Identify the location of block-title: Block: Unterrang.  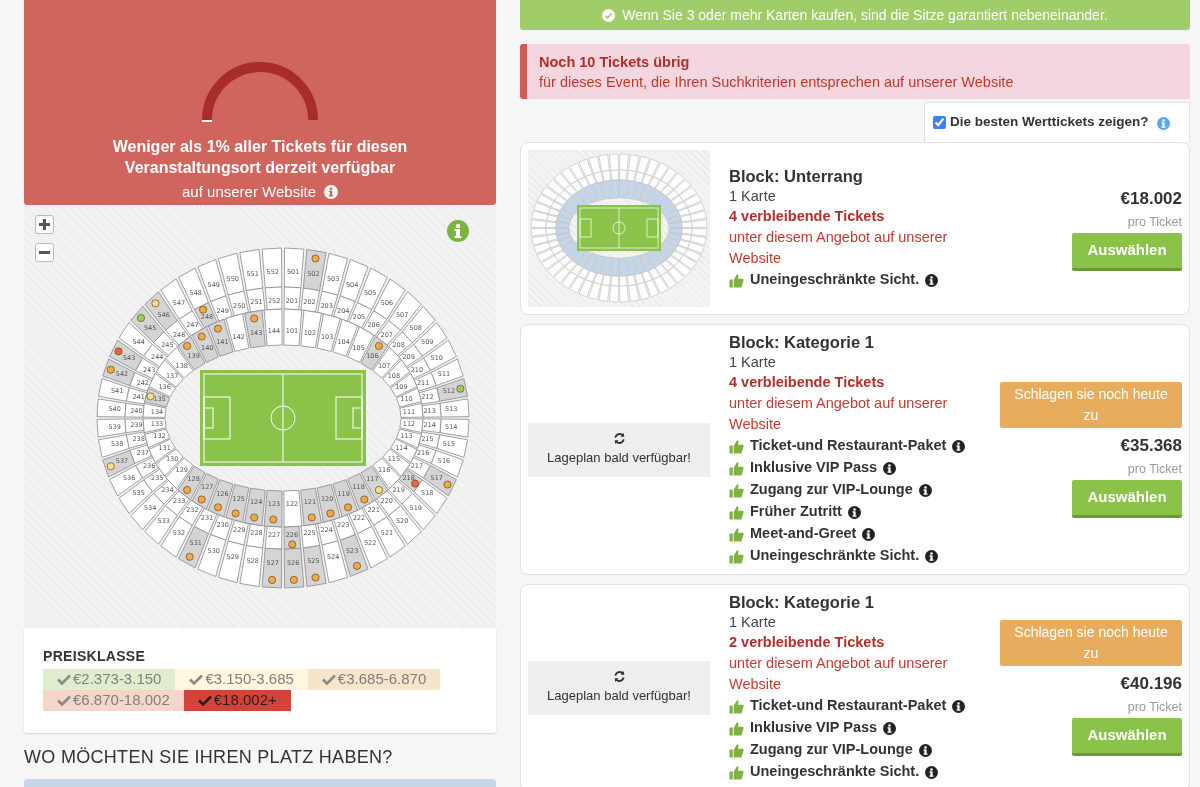
(796, 176).